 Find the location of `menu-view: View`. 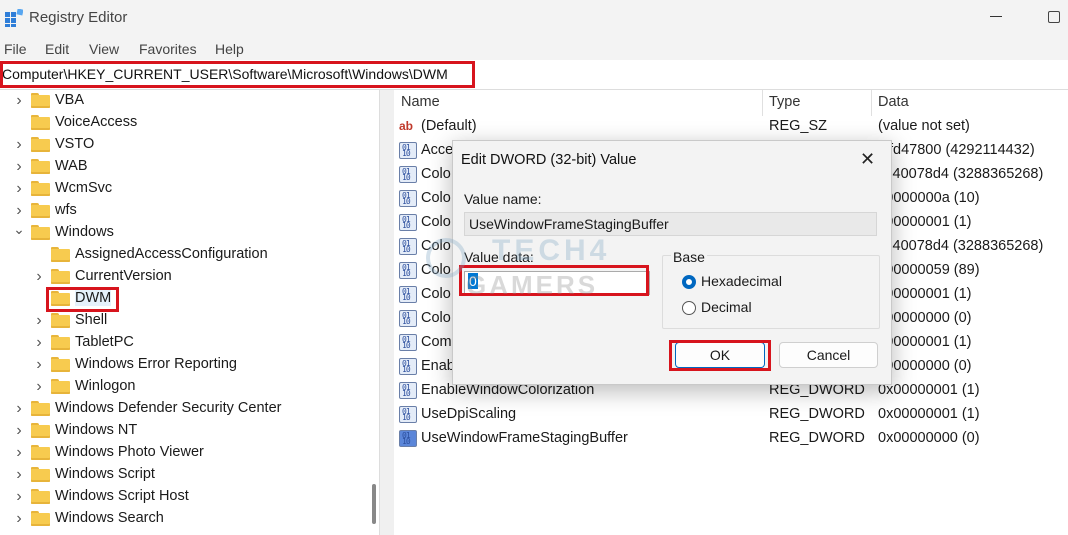

menu-view: View is located at coordinates (104, 49).